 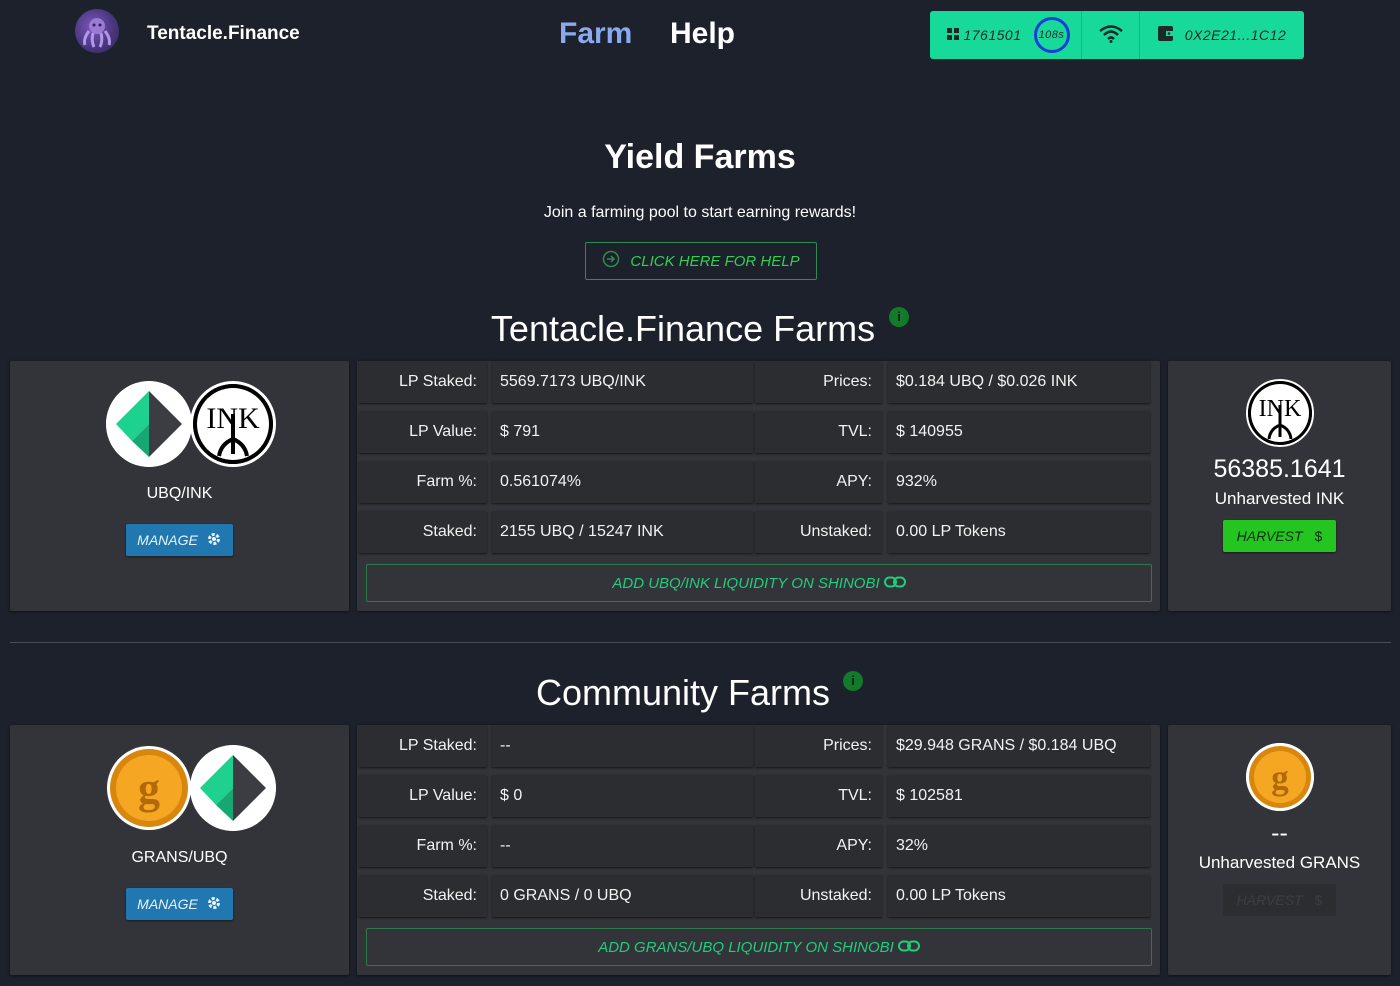 I want to click on lp-staked-value: 5569.7173 UBQ/INK, so click(x=622, y=382).